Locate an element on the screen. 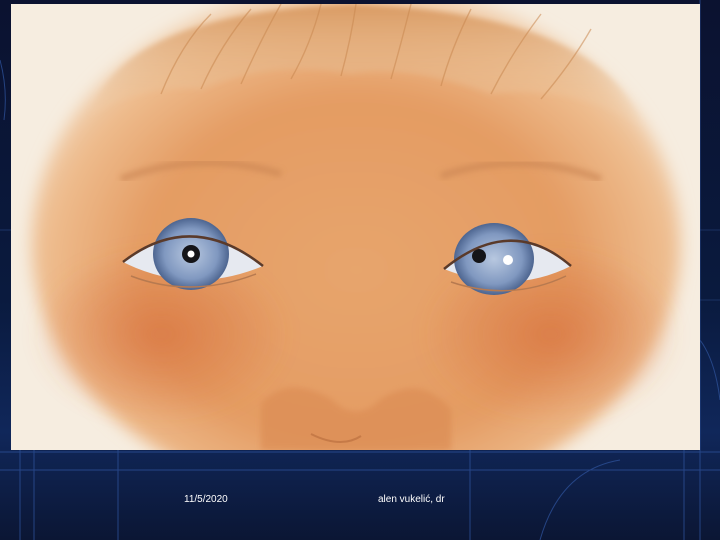  footer-date: 11/5/2020 is located at coordinates (206, 499).